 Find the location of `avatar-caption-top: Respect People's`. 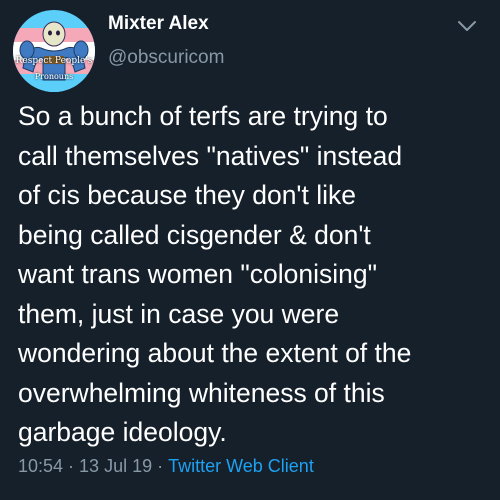

avatar-caption-top: Respect People's is located at coordinates (54, 61).